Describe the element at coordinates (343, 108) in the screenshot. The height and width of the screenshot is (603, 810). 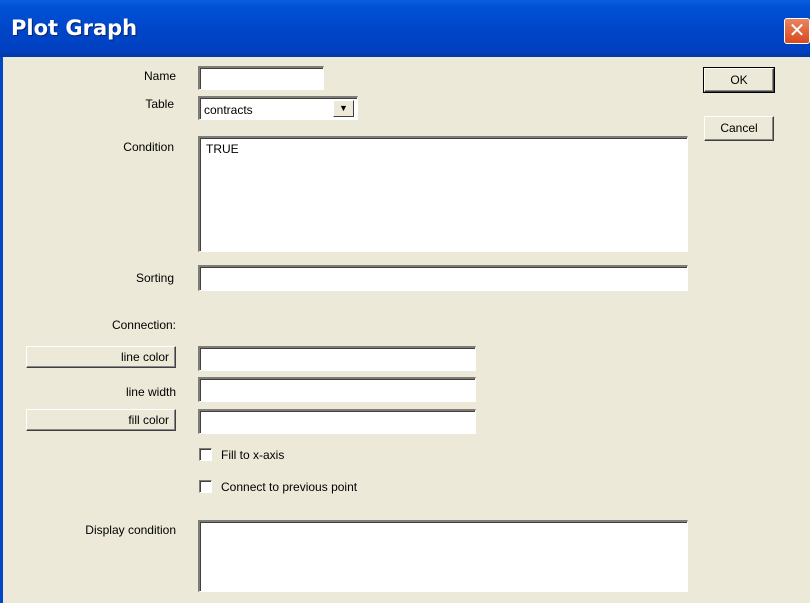
I see `chevron-down-icon: ▼` at that location.